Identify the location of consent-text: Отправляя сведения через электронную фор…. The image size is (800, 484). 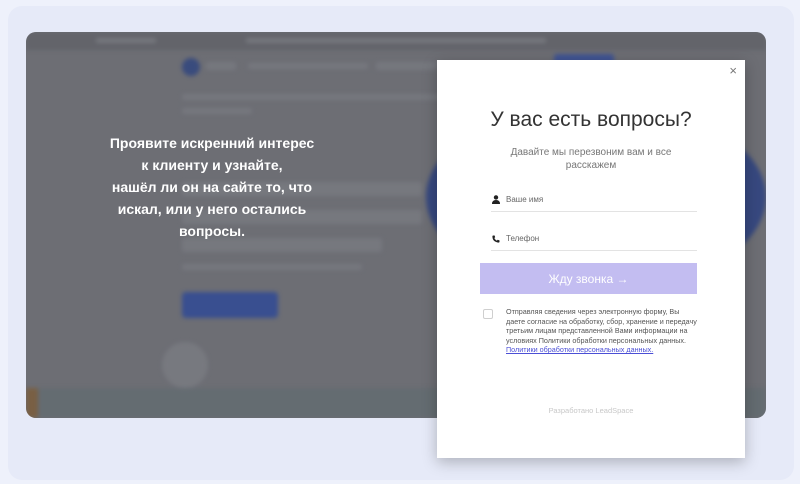
(602, 331).